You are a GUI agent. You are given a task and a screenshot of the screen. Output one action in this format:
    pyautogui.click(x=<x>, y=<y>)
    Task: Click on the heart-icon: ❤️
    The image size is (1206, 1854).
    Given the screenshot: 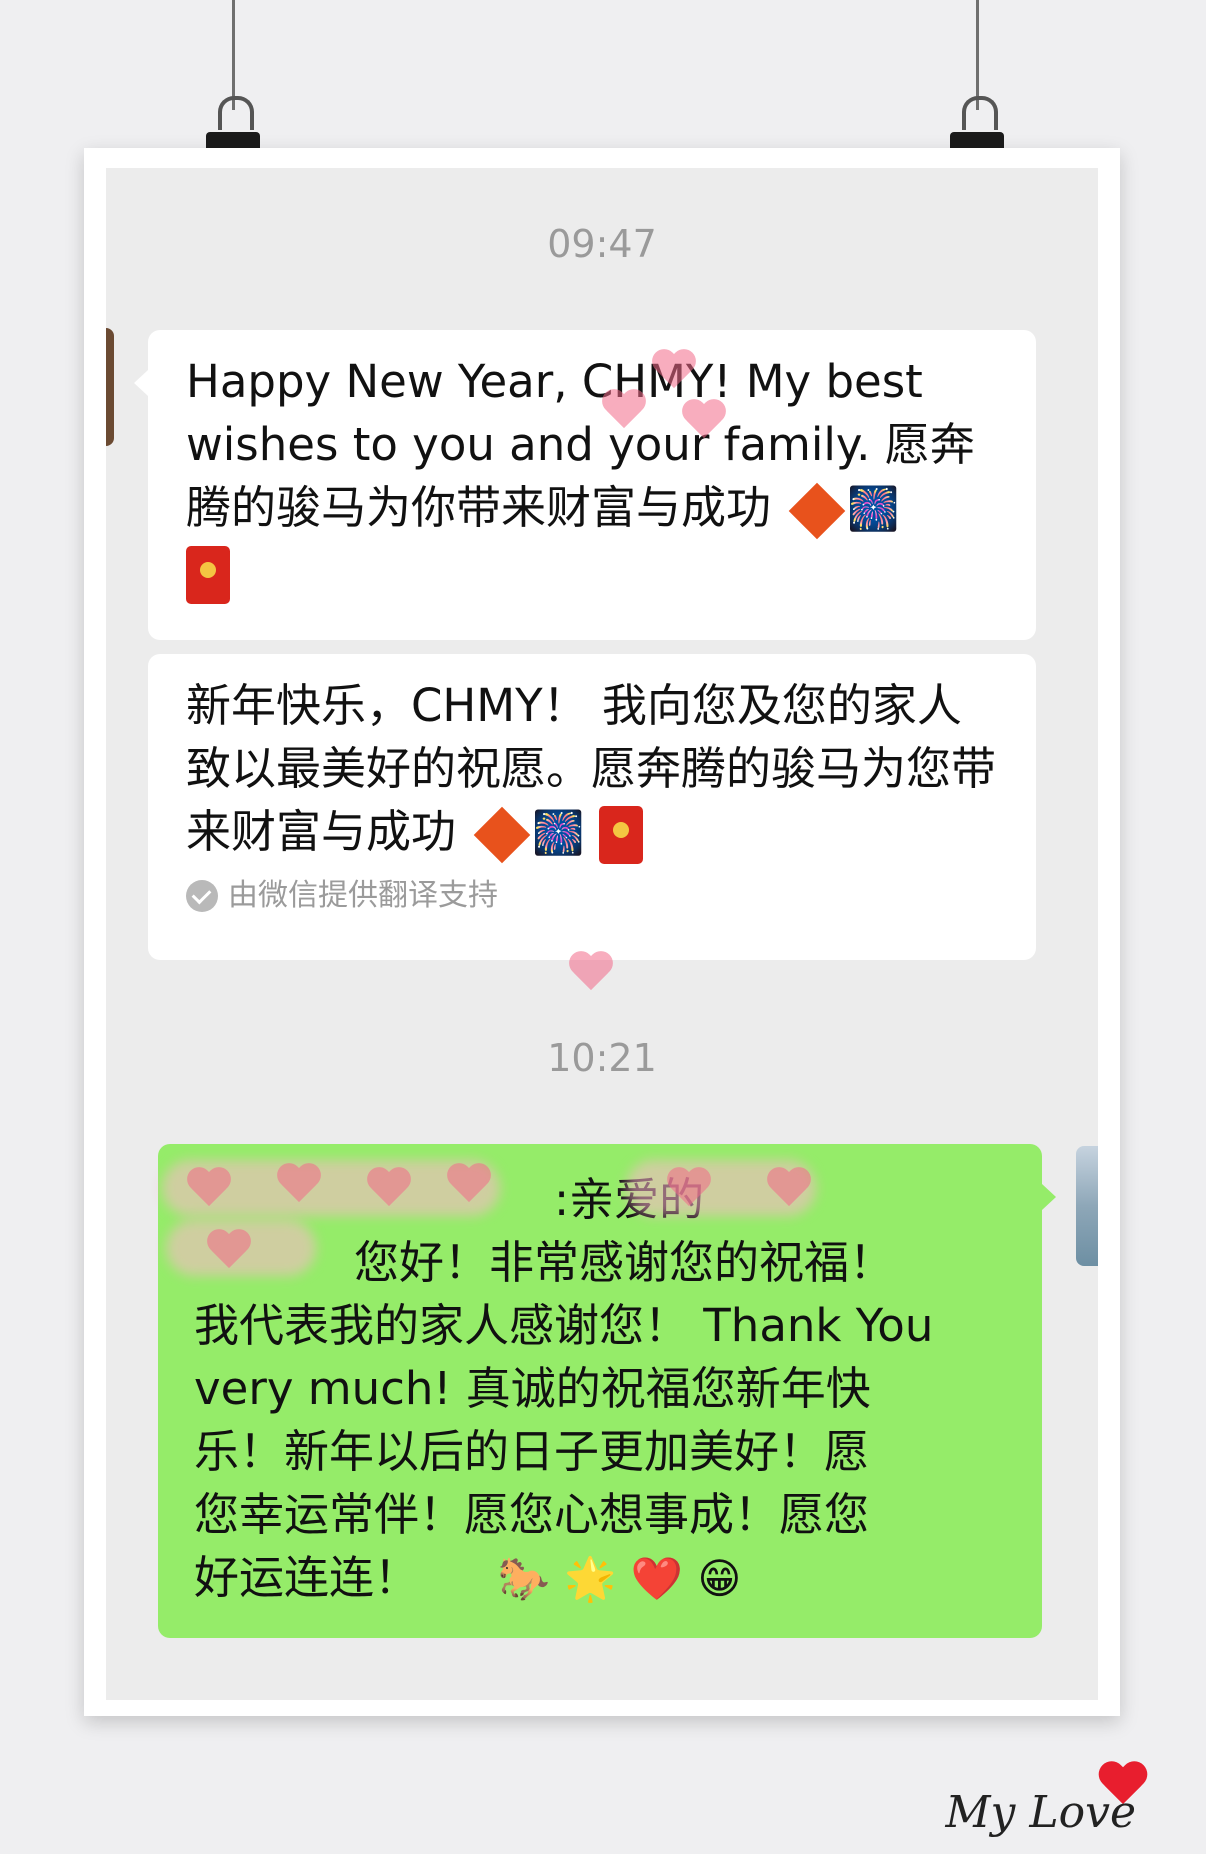 What is the action you would take?
    pyautogui.click(x=657, y=1578)
    